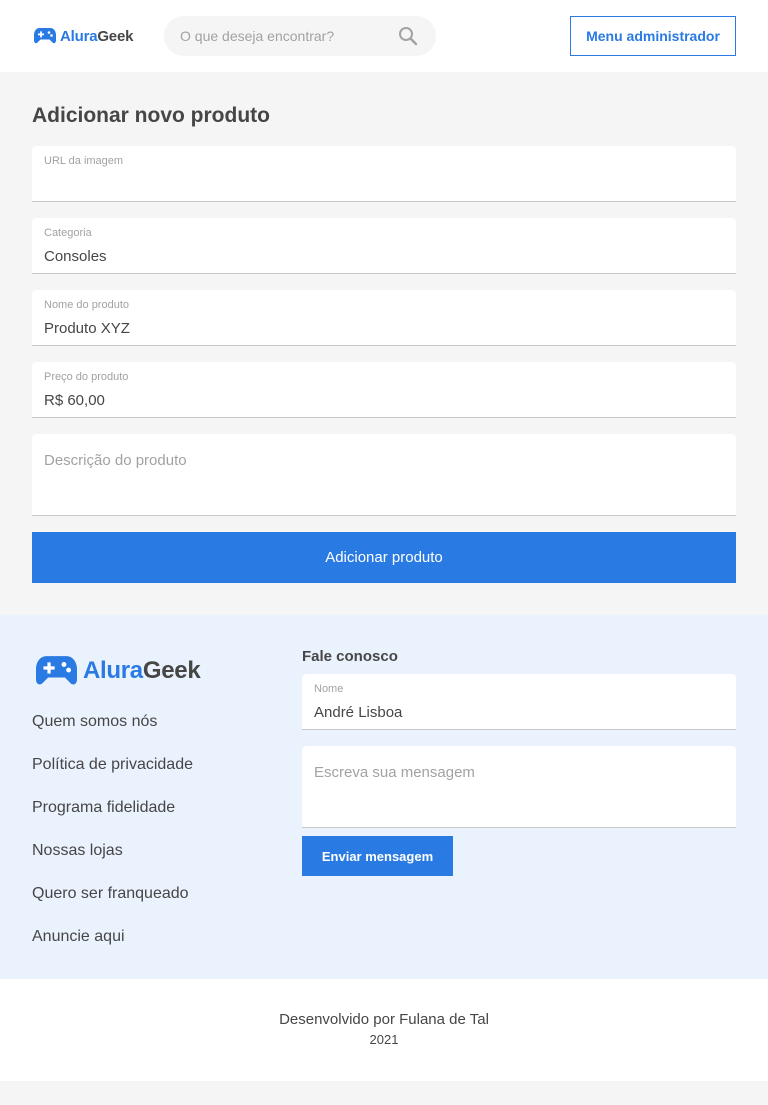 This screenshot has height=1105, width=768. I want to click on product-price-field: Preço do produto R$ 60,00, so click(384, 390).